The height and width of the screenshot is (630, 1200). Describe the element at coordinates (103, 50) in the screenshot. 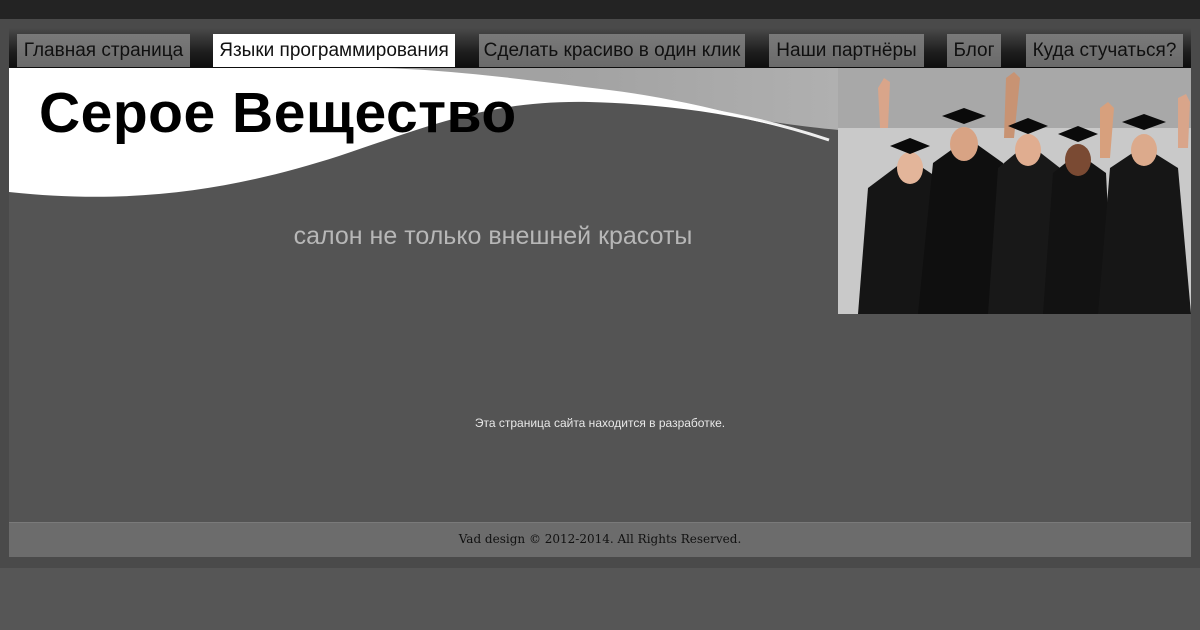

I see `nav-item-home: Главная страница` at that location.